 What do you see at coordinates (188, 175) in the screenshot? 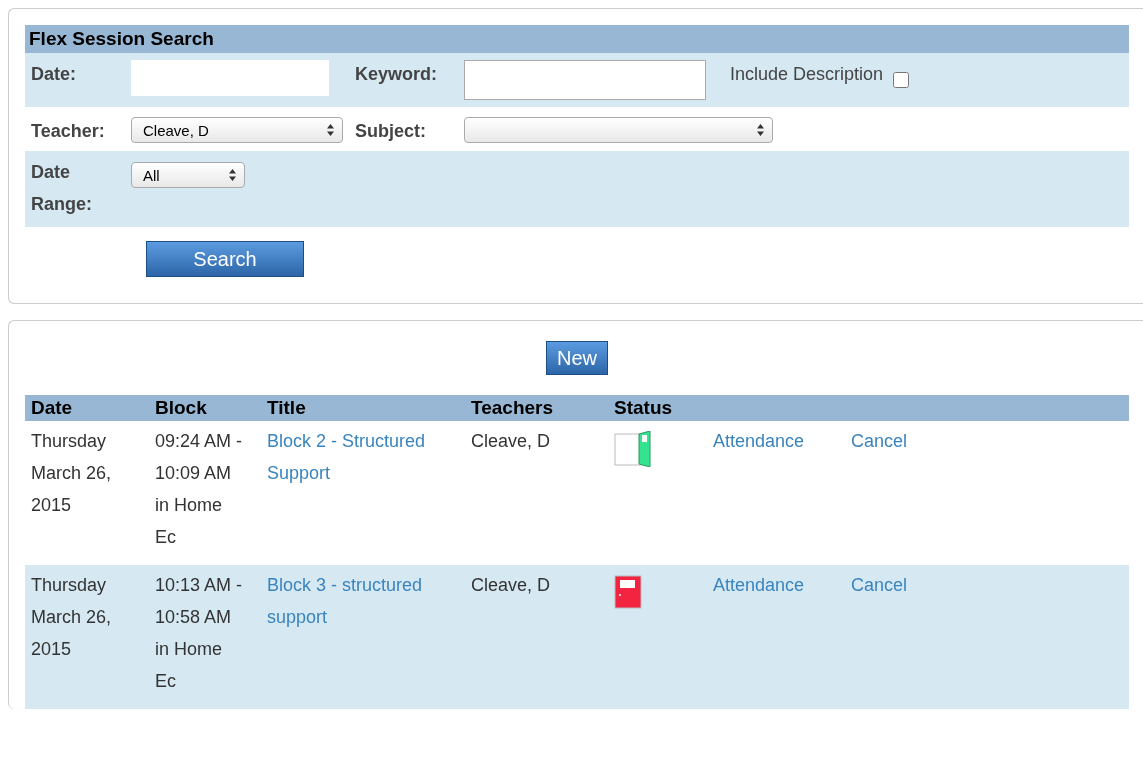
I see `date-range-select: All` at bounding box center [188, 175].